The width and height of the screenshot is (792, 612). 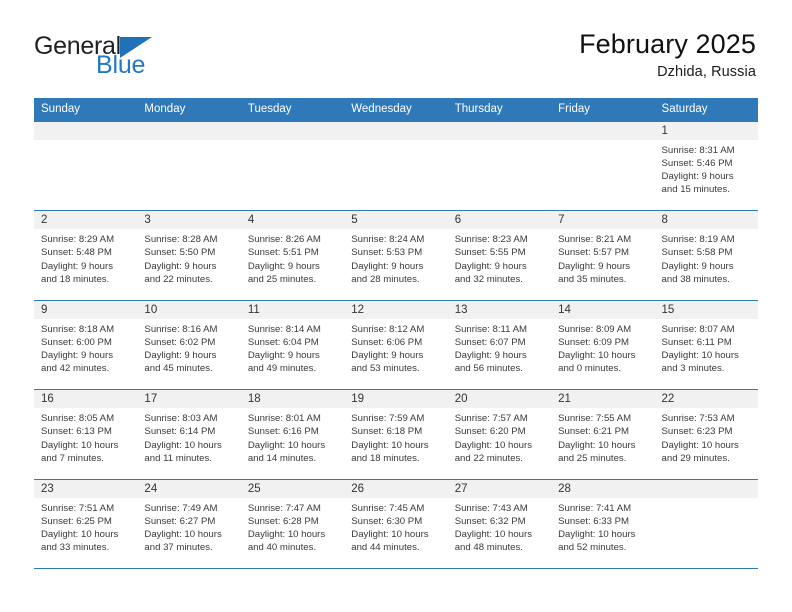 What do you see at coordinates (254, 488) in the screenshot?
I see `day-number: 25` at bounding box center [254, 488].